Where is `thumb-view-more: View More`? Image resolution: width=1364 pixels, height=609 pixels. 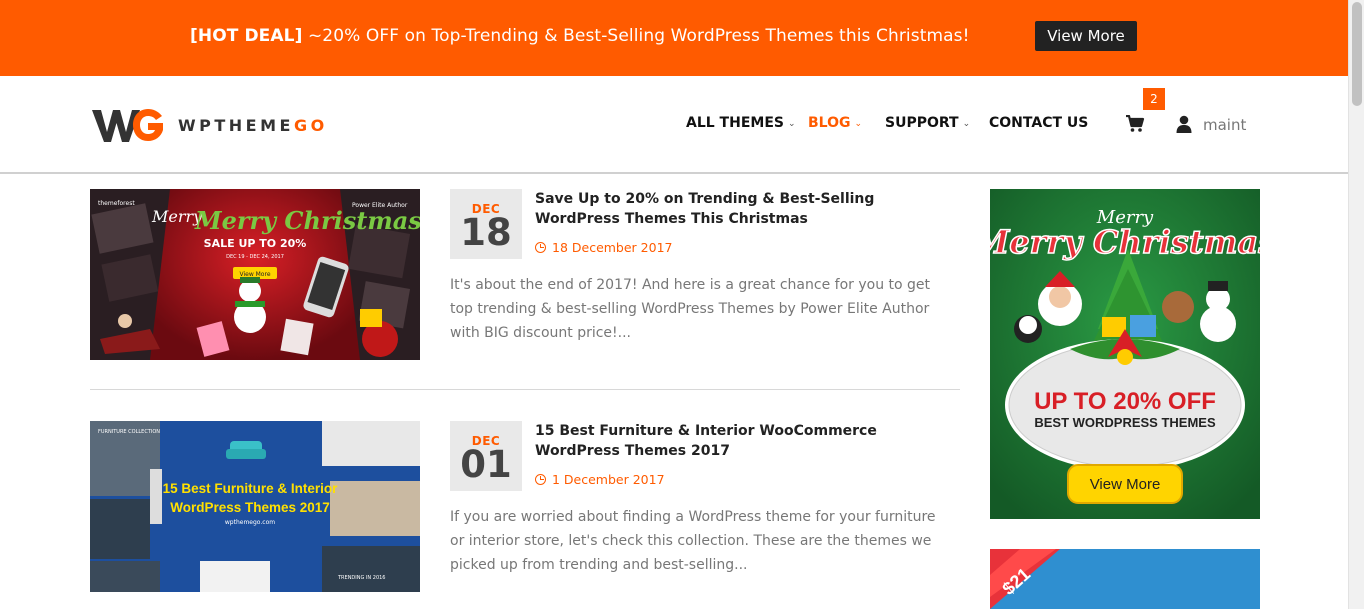
thumb-view-more: View More is located at coordinates (254, 274).